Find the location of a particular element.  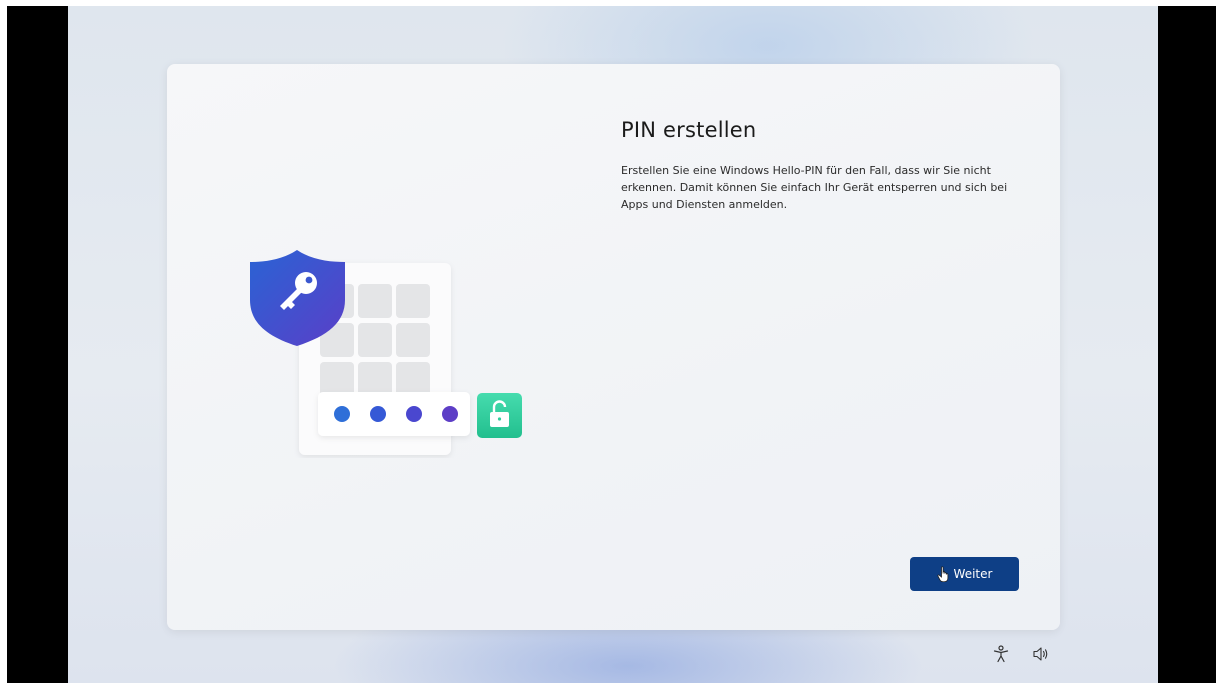

next-button: Weiter is located at coordinates (964, 574).